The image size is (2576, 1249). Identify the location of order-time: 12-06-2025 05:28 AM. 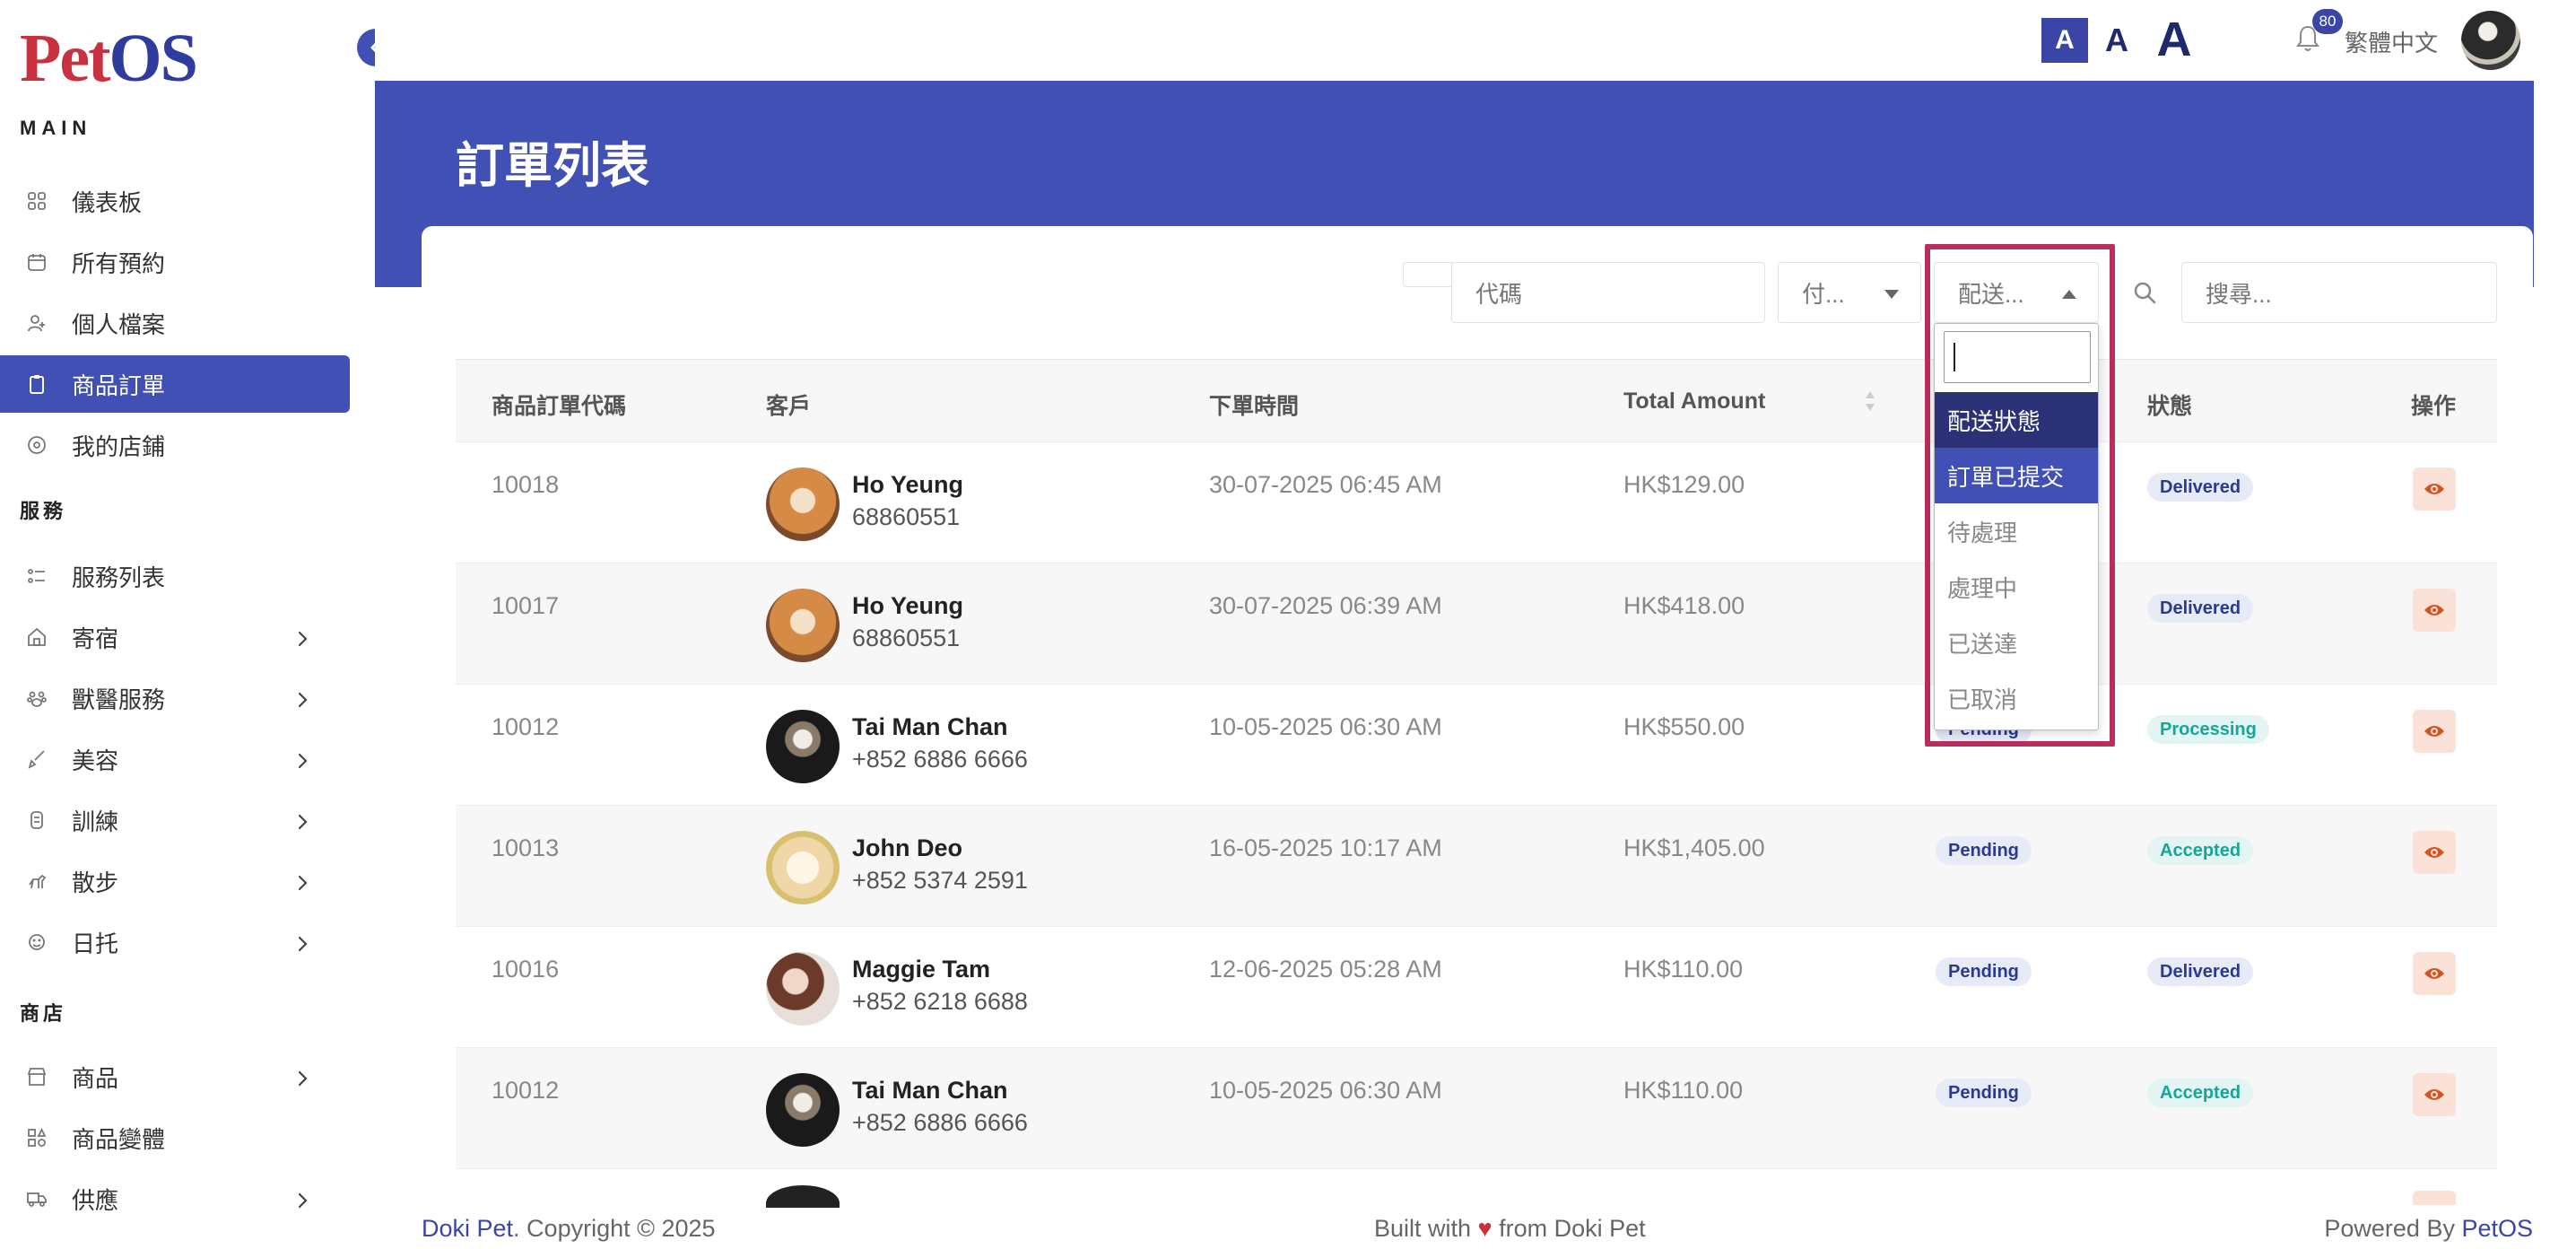
(1325, 969).